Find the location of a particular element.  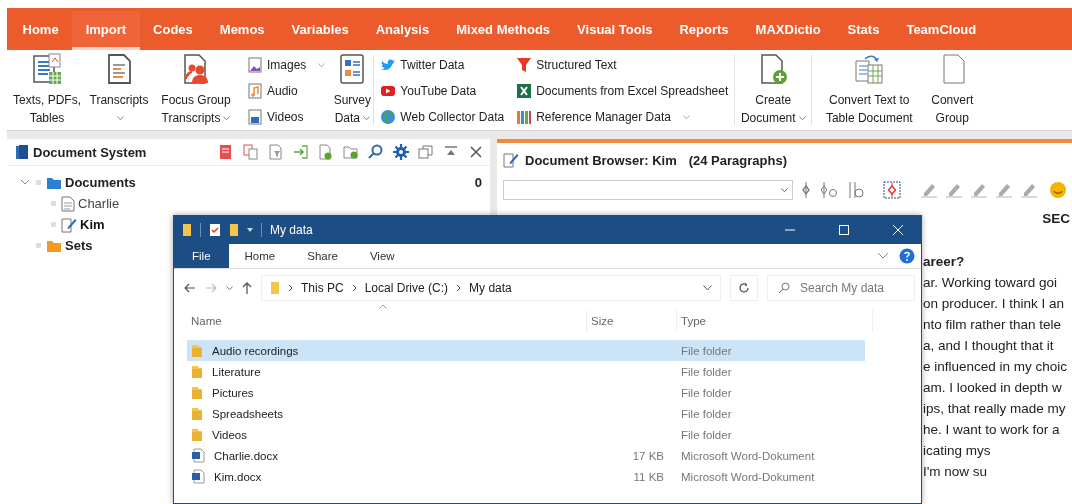

address-bar: This PC Local Drive (C:) My data is located at coordinates (491, 288).